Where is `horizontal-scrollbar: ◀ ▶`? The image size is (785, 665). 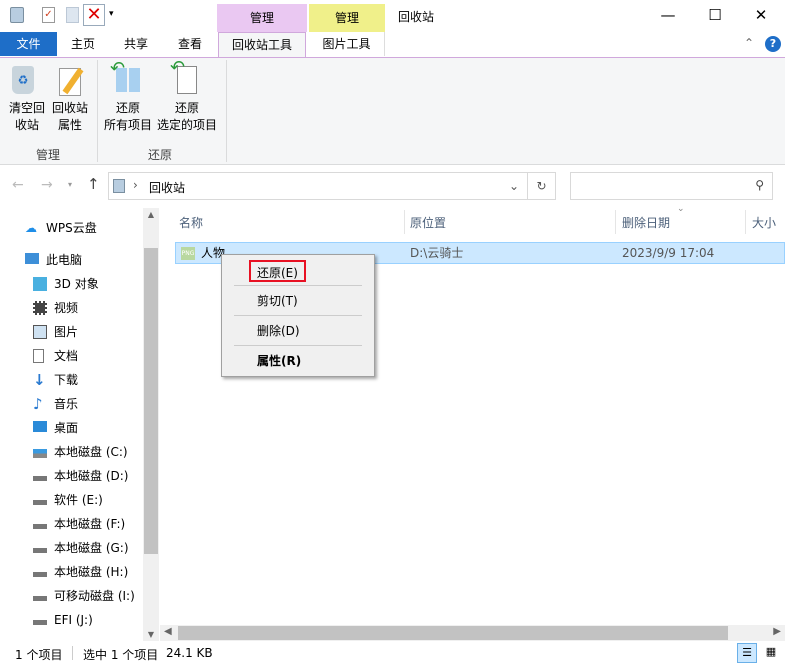
horizontal-scrollbar: ◀ ▶ is located at coordinates (472, 633).